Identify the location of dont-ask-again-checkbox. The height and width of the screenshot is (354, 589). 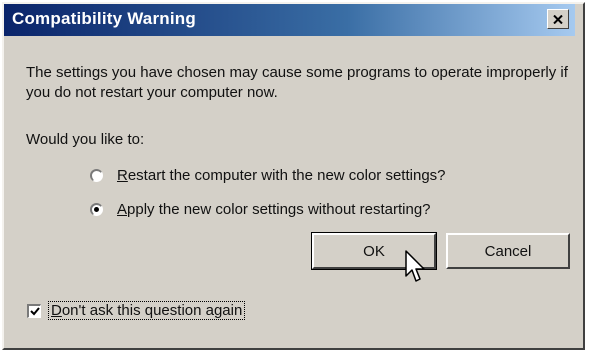
(34, 310).